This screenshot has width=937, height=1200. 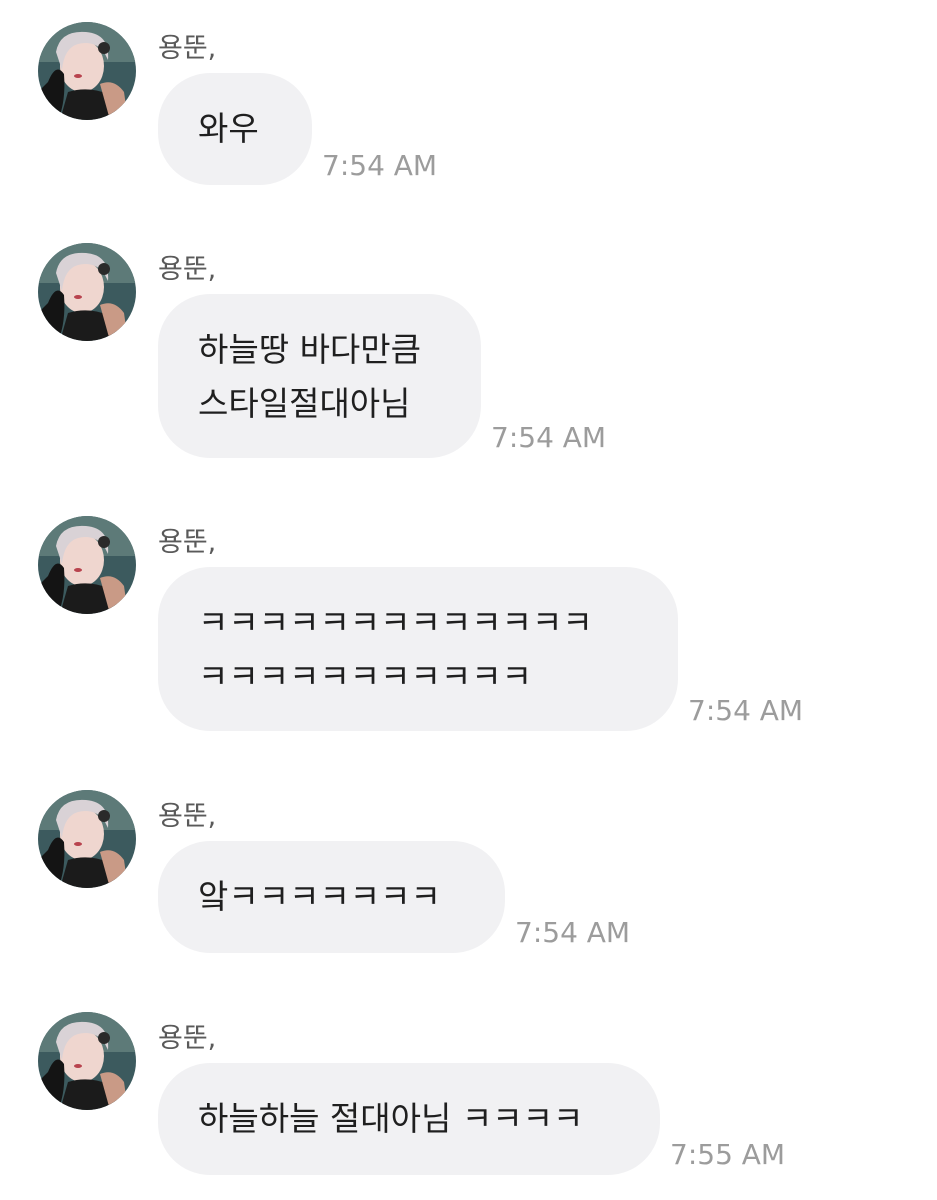 I want to click on message-bubble: ㅋㅋㅋㅋㅋㅋㅋㅋㅋㅋㅋㅋㅋ ㅋㅋㅋㅋㅋㅋㅋㅋㅋㅋㅋ, so click(x=418, y=649).